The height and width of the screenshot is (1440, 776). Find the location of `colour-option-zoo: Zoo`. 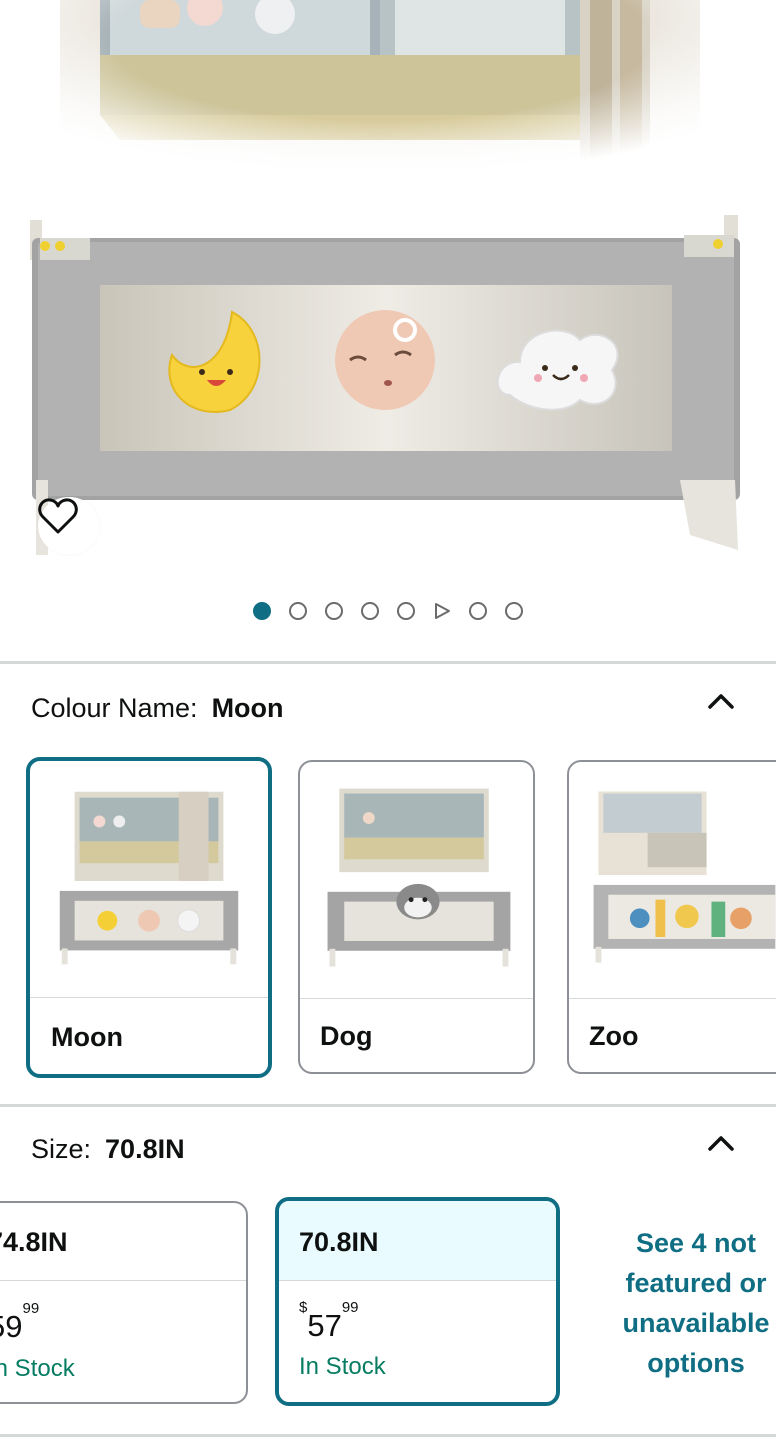

colour-option-zoo: Zoo is located at coordinates (671, 917).